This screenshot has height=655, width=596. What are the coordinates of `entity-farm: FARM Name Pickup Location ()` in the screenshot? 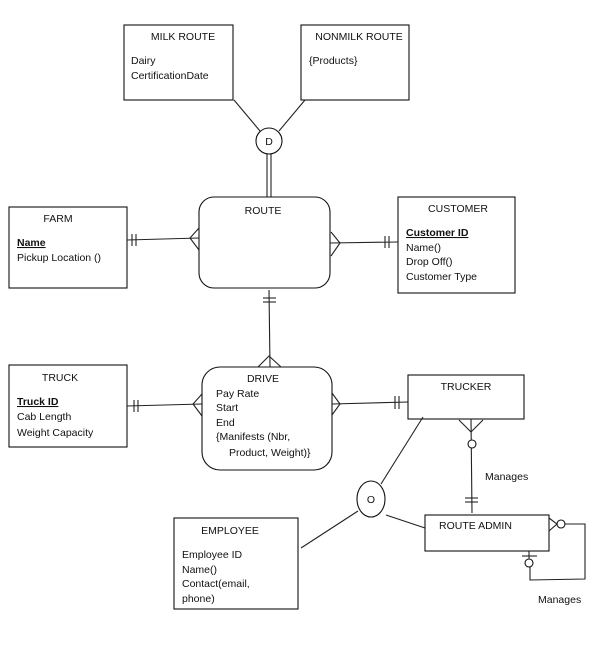 It's located at (68, 247).